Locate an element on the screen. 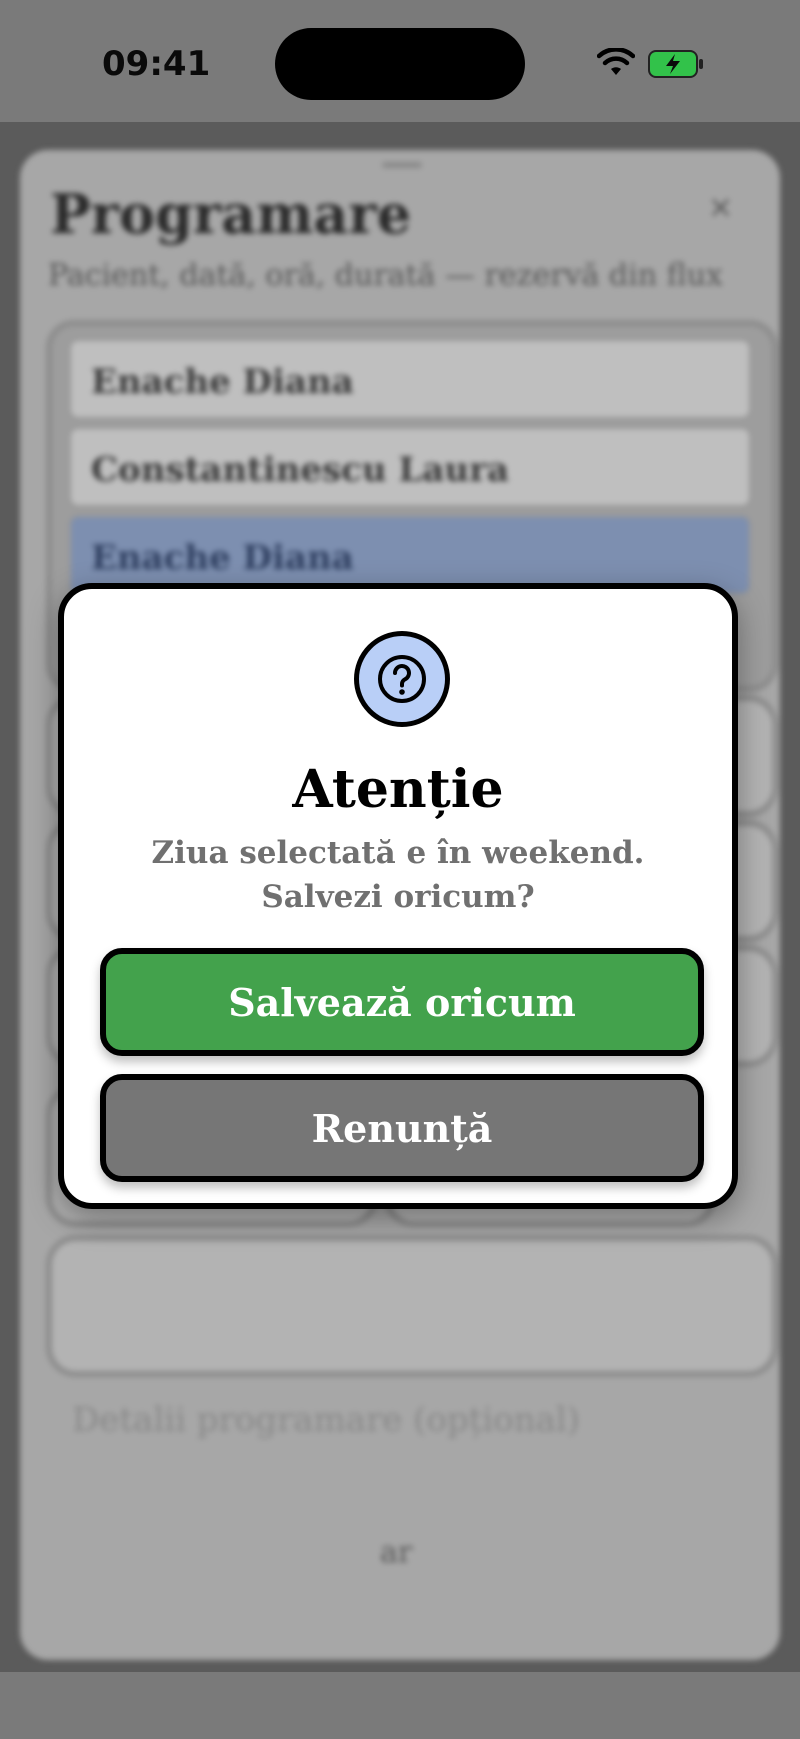 The width and height of the screenshot is (800, 1739). battery-charging-icon is located at coordinates (676, 66).